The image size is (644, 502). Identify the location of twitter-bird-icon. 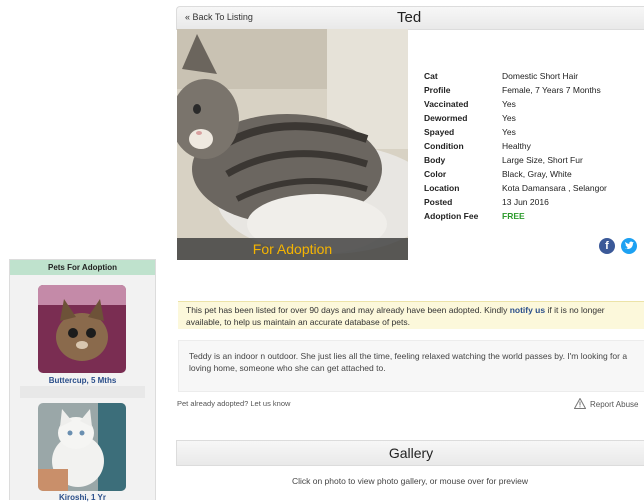
(629, 245).